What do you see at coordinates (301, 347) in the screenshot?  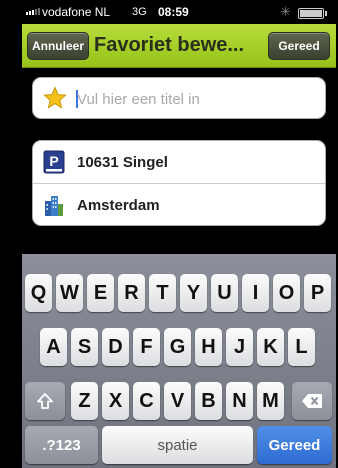 I see `key-l: L` at bounding box center [301, 347].